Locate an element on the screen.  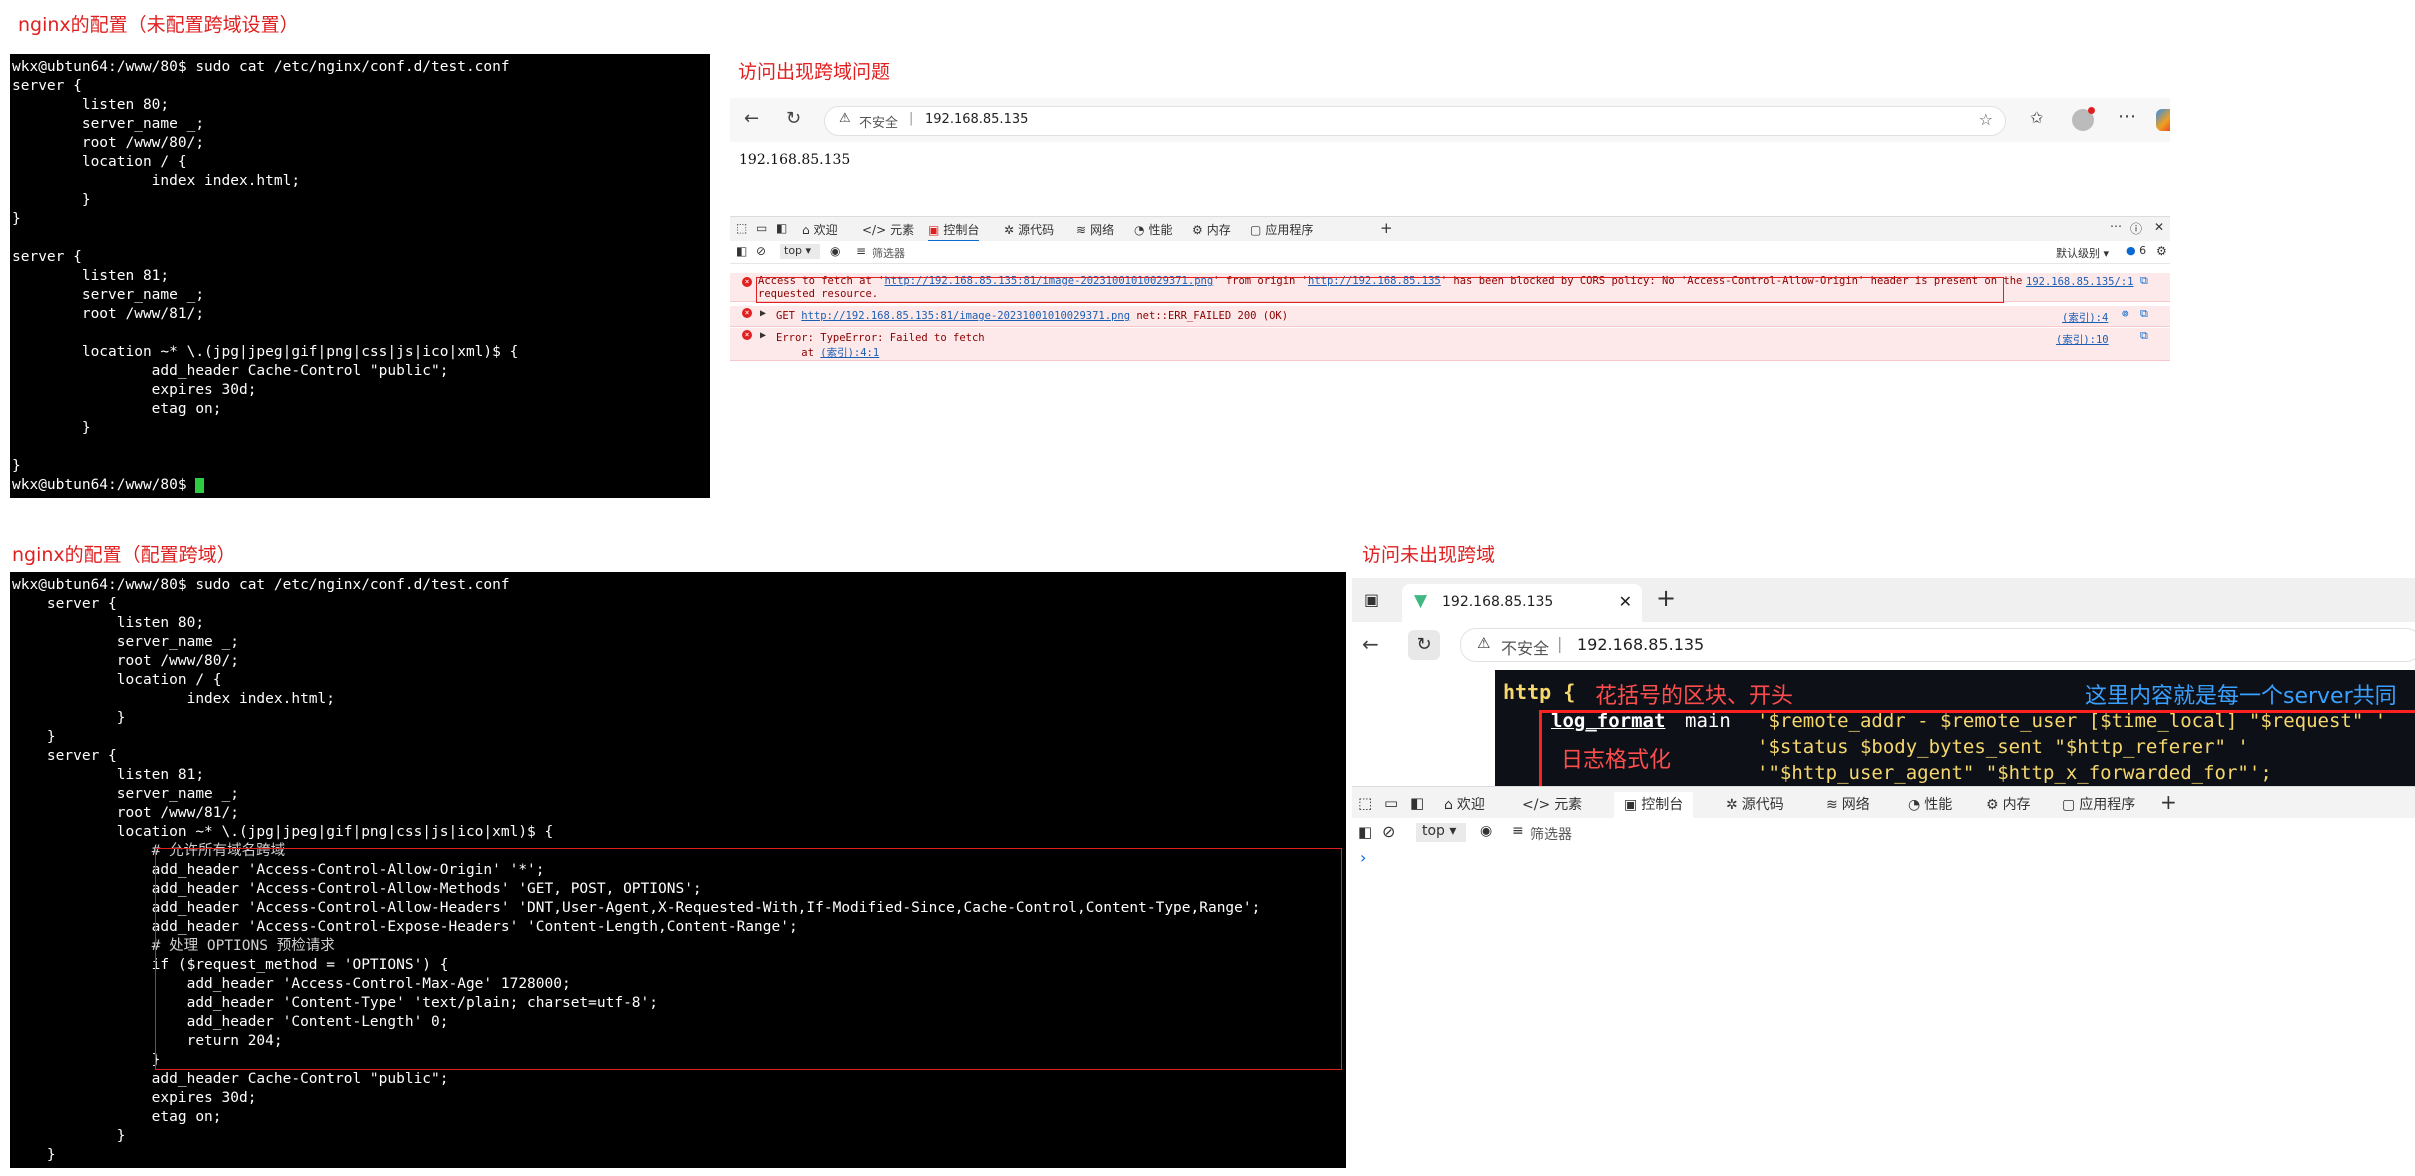
more-menu-icon: ⋯ is located at coordinates (2127, 116).